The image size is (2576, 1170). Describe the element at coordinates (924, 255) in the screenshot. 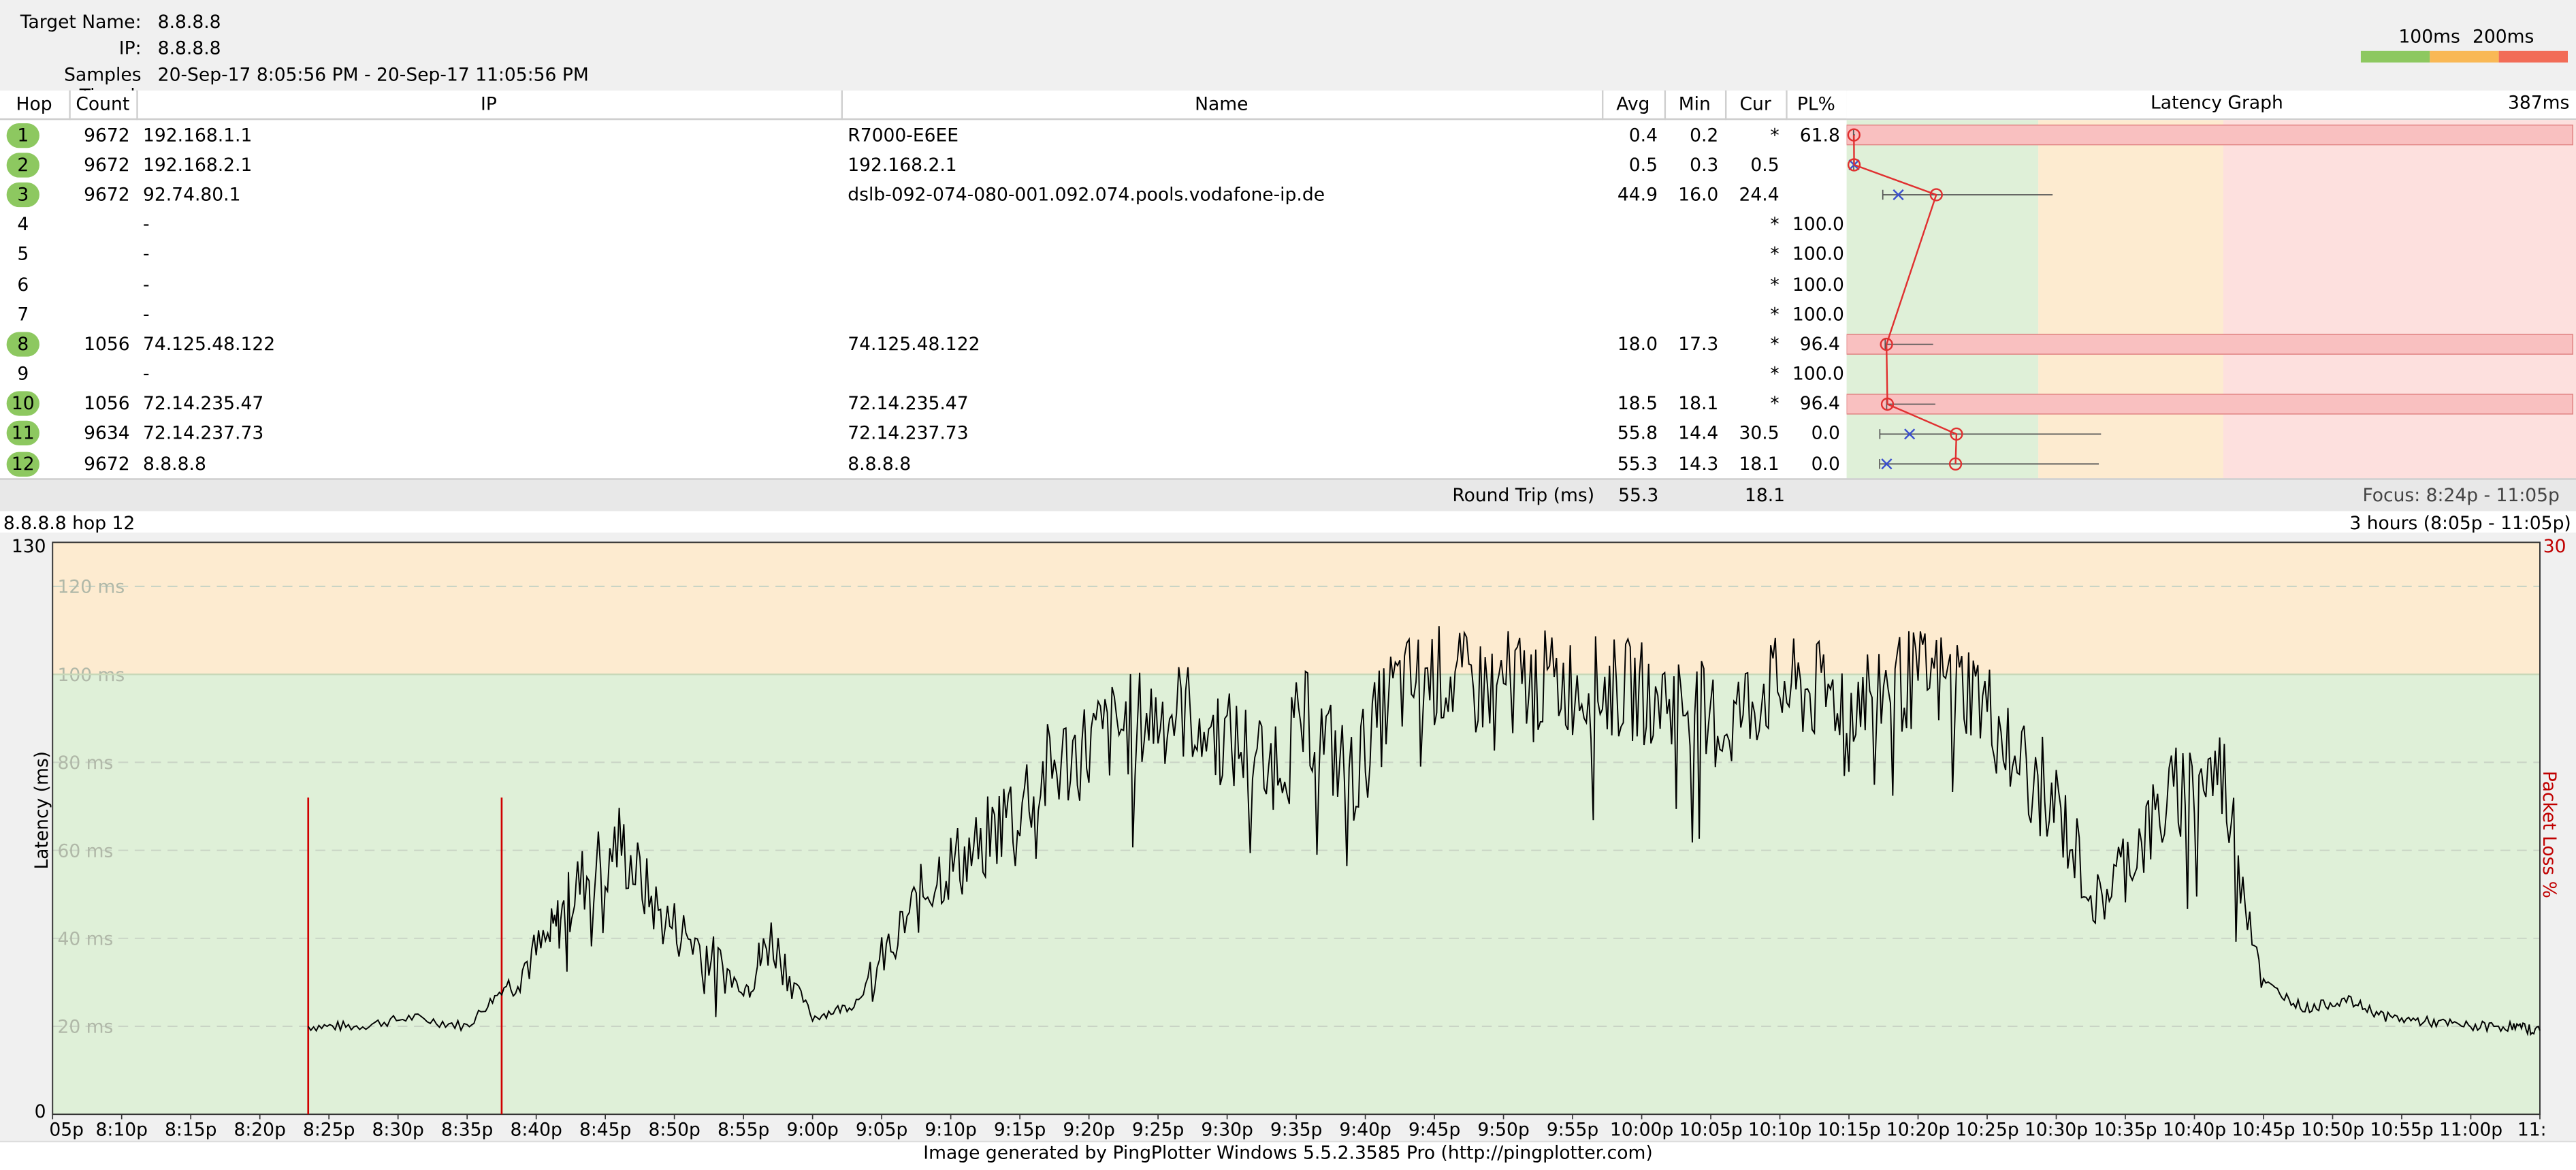

I see `hop-row: 5 - * 100.0` at that location.